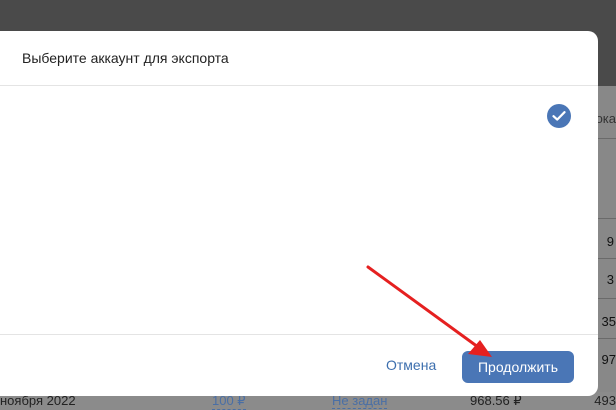 This screenshot has height=410, width=616. I want to click on dialog-title: Выберите аккаунт для экспорта, so click(125, 58).